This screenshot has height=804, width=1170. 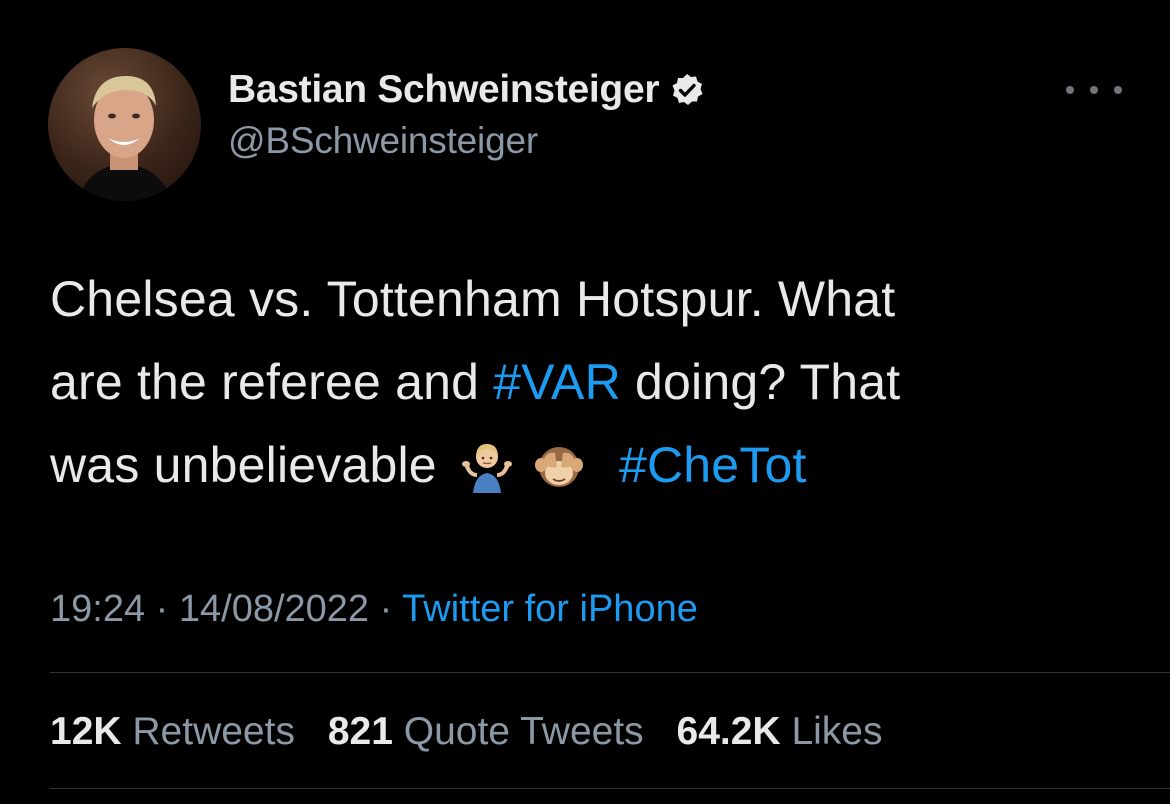 I want to click on likes-stat: 64.2K Likes, so click(x=780, y=732).